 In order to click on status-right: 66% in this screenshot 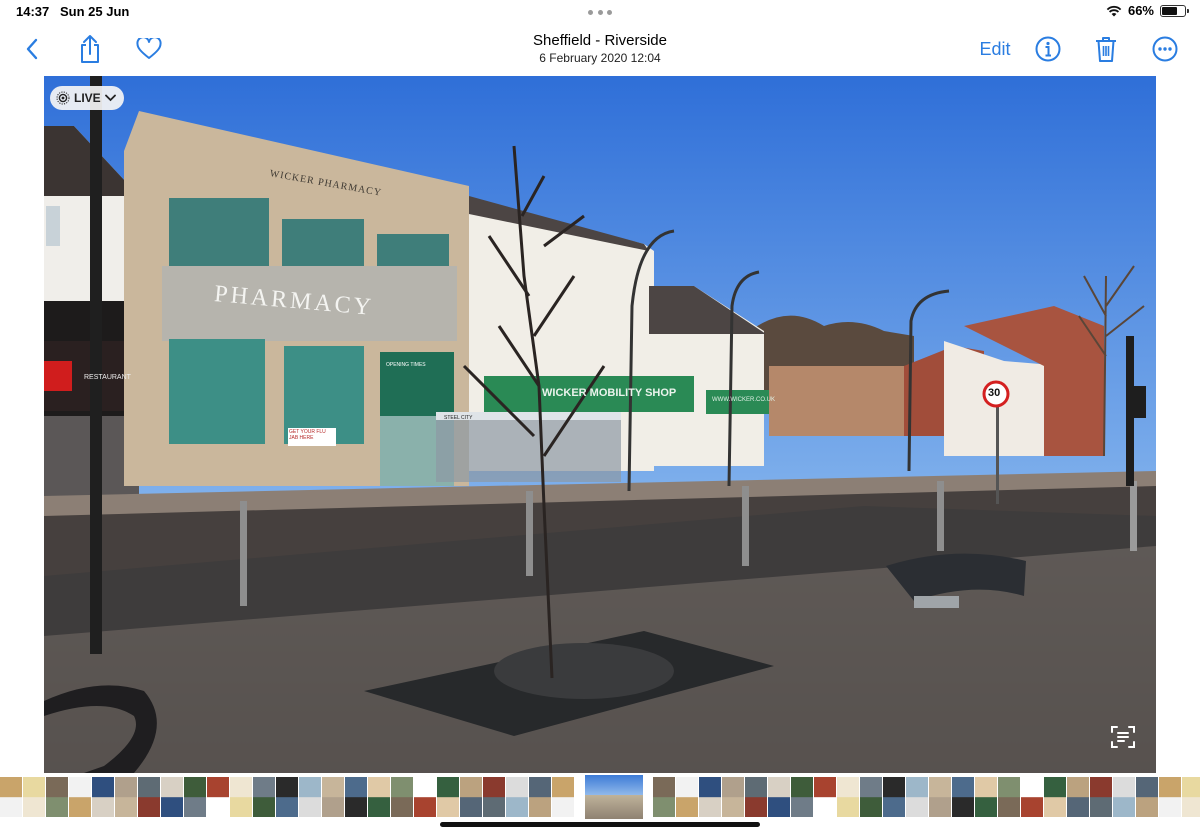, I will do `click(1147, 10)`.